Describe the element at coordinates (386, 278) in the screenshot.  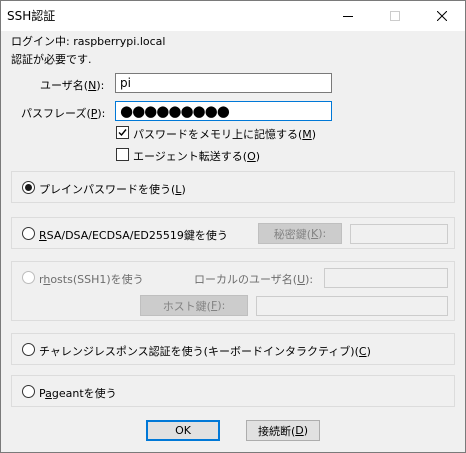
I see `local-username-input` at that location.